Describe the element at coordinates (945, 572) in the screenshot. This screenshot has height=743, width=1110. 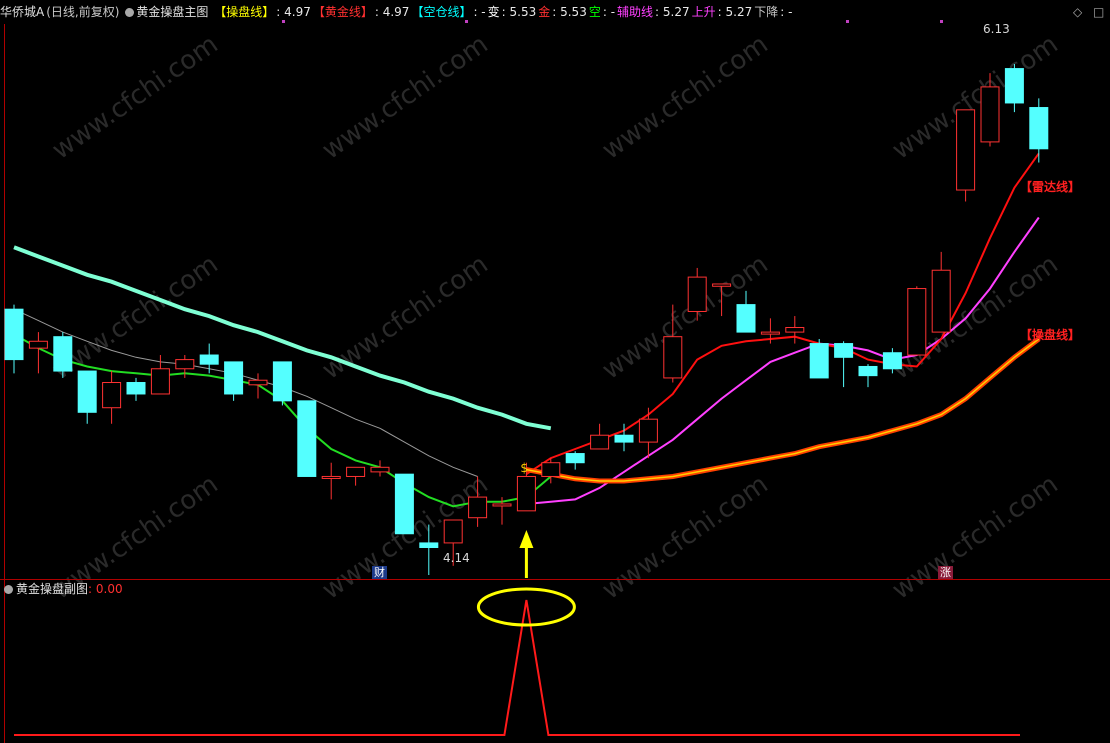
I see `zhang-tag: 涨` at that location.